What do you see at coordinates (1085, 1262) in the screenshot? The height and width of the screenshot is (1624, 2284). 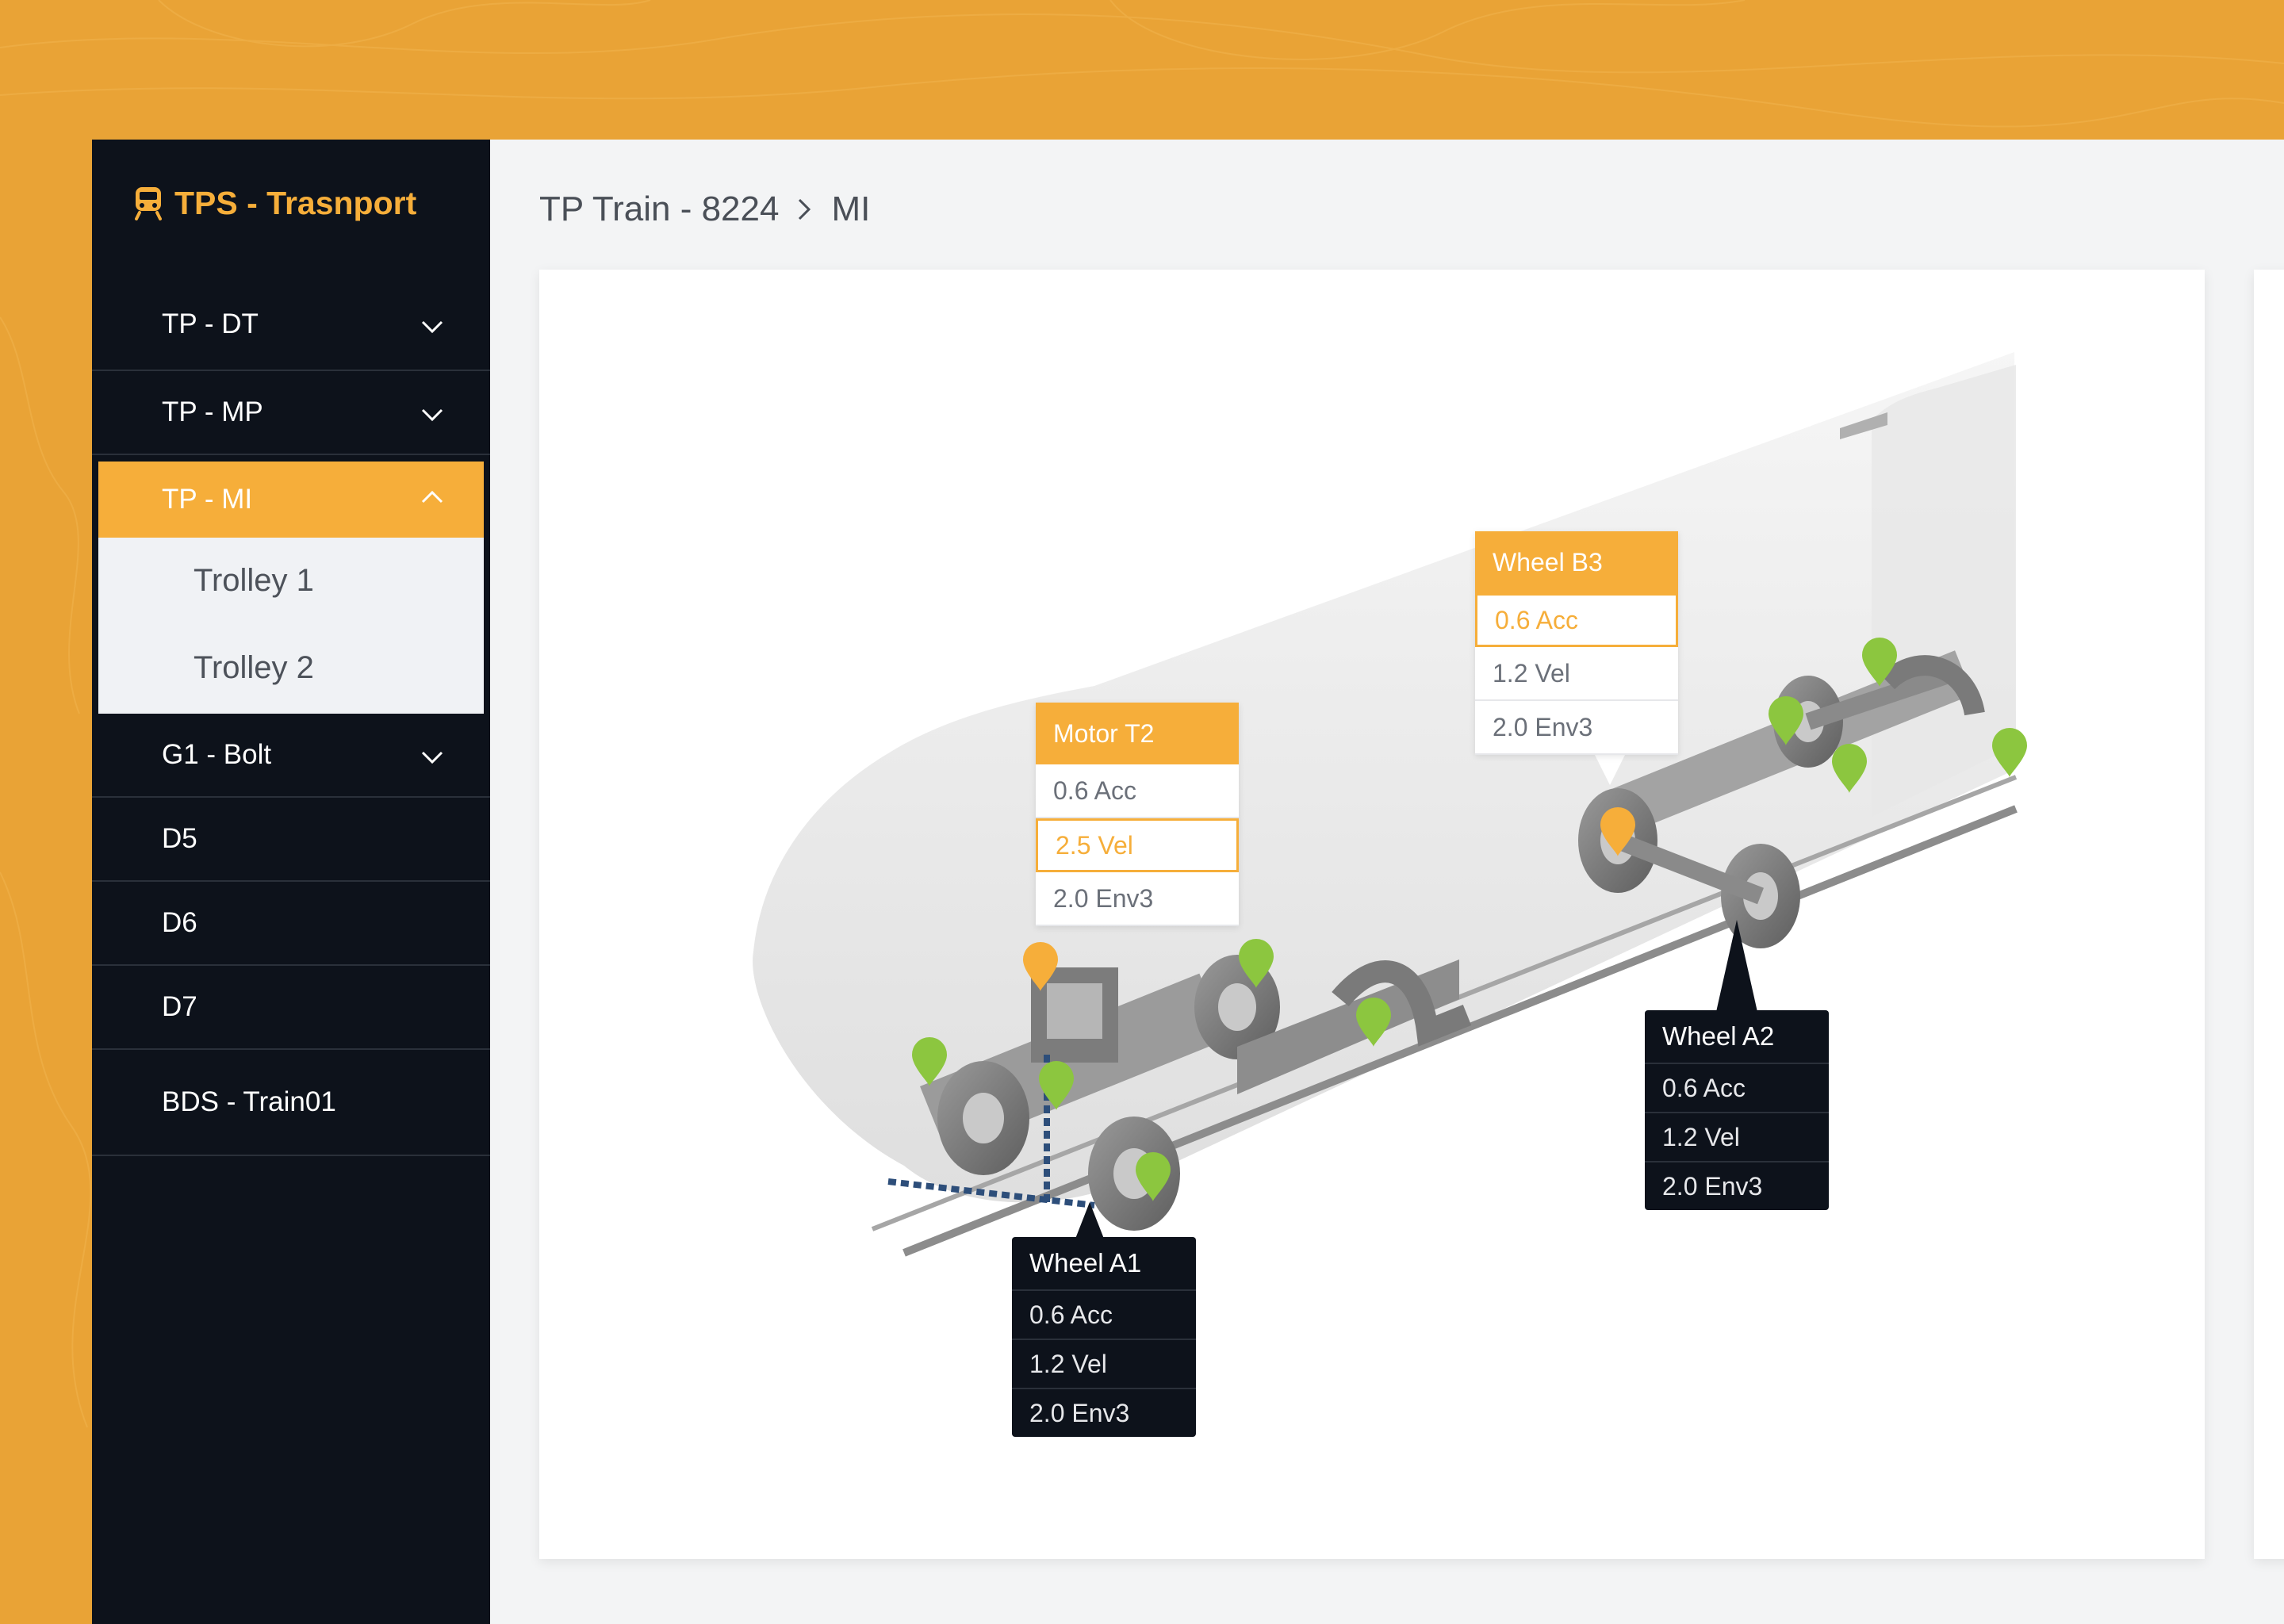 I see `callout-title: Wheel A1` at bounding box center [1085, 1262].